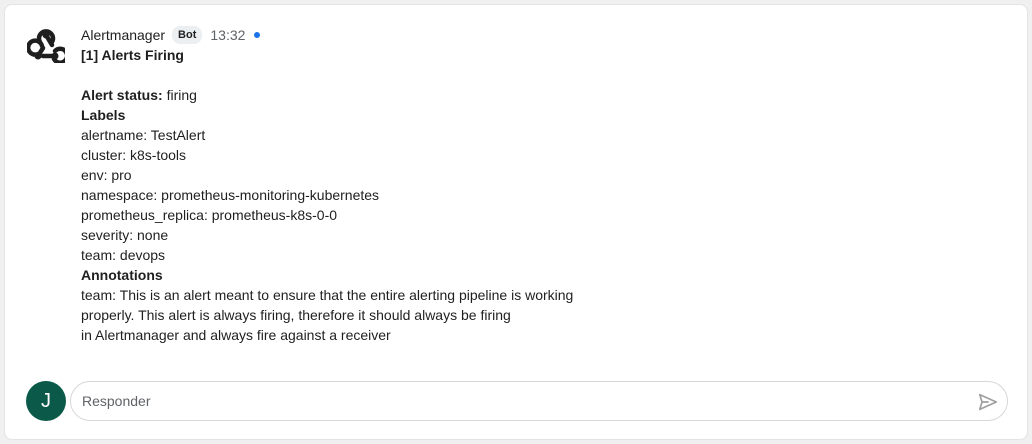 The height and width of the screenshot is (444, 1032). I want to click on labels-heading: Labels, so click(103, 115).